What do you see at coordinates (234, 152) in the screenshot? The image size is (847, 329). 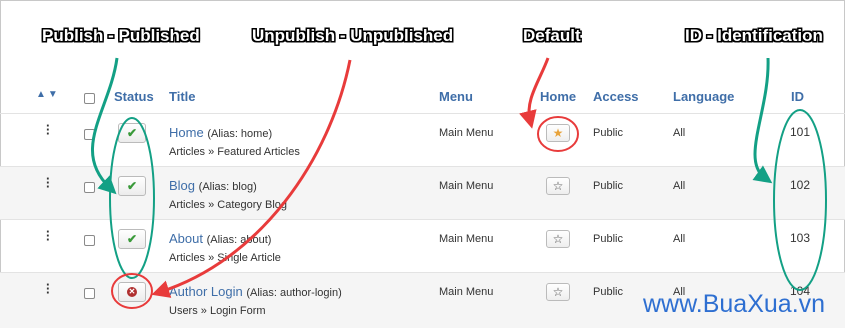 I see `breadcrumb: Articles » Featured Articles` at bounding box center [234, 152].